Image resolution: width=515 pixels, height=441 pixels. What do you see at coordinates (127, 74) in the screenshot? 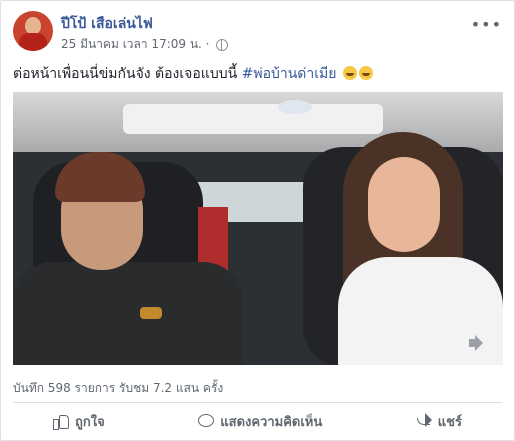
I see `post-text-body: ต่อหน้าเพื่อนนี่ข่มกันจัง ต้องเจอแบบนี้` at bounding box center [127, 74].